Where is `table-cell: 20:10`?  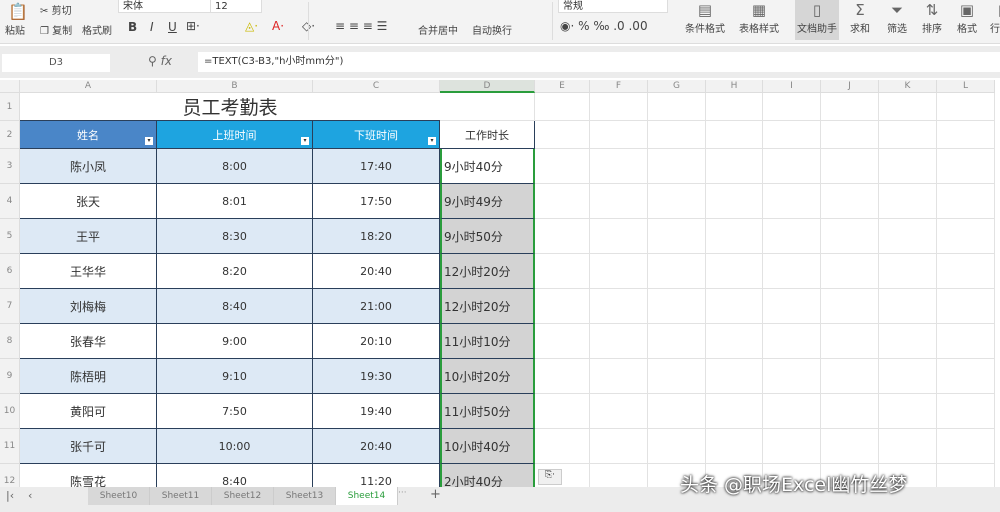 table-cell: 20:10 is located at coordinates (376, 341).